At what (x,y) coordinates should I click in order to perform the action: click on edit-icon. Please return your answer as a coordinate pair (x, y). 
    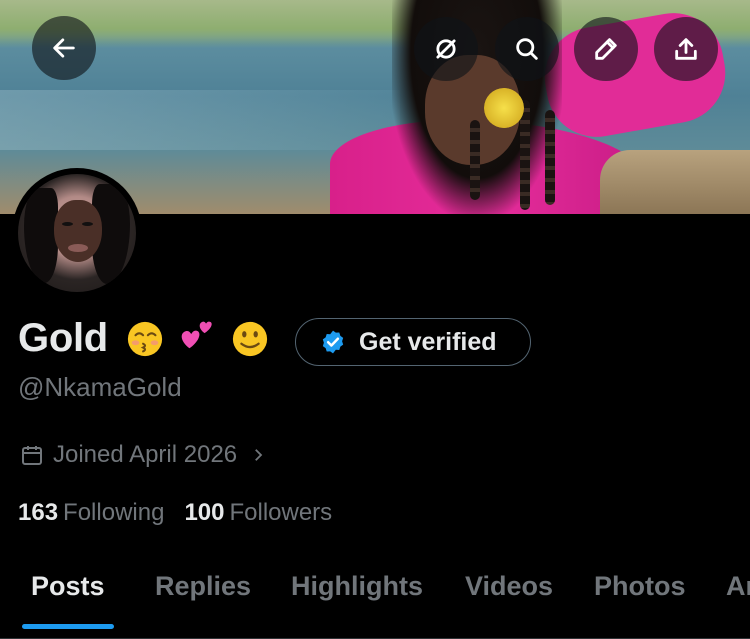
    Looking at the image, I should click on (606, 49).